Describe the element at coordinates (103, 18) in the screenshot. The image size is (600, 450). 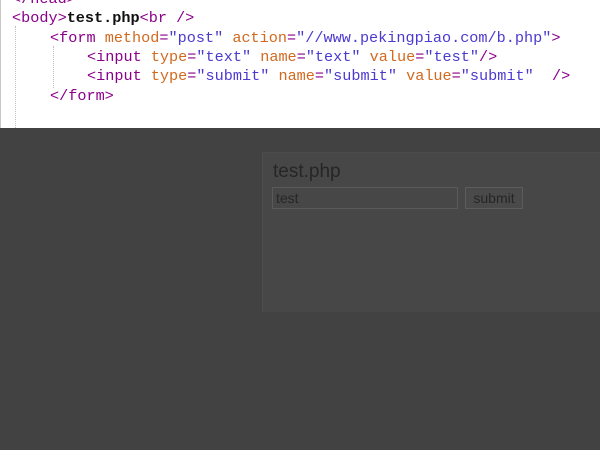
I see `code-line-body: <body>test.php<br />` at that location.